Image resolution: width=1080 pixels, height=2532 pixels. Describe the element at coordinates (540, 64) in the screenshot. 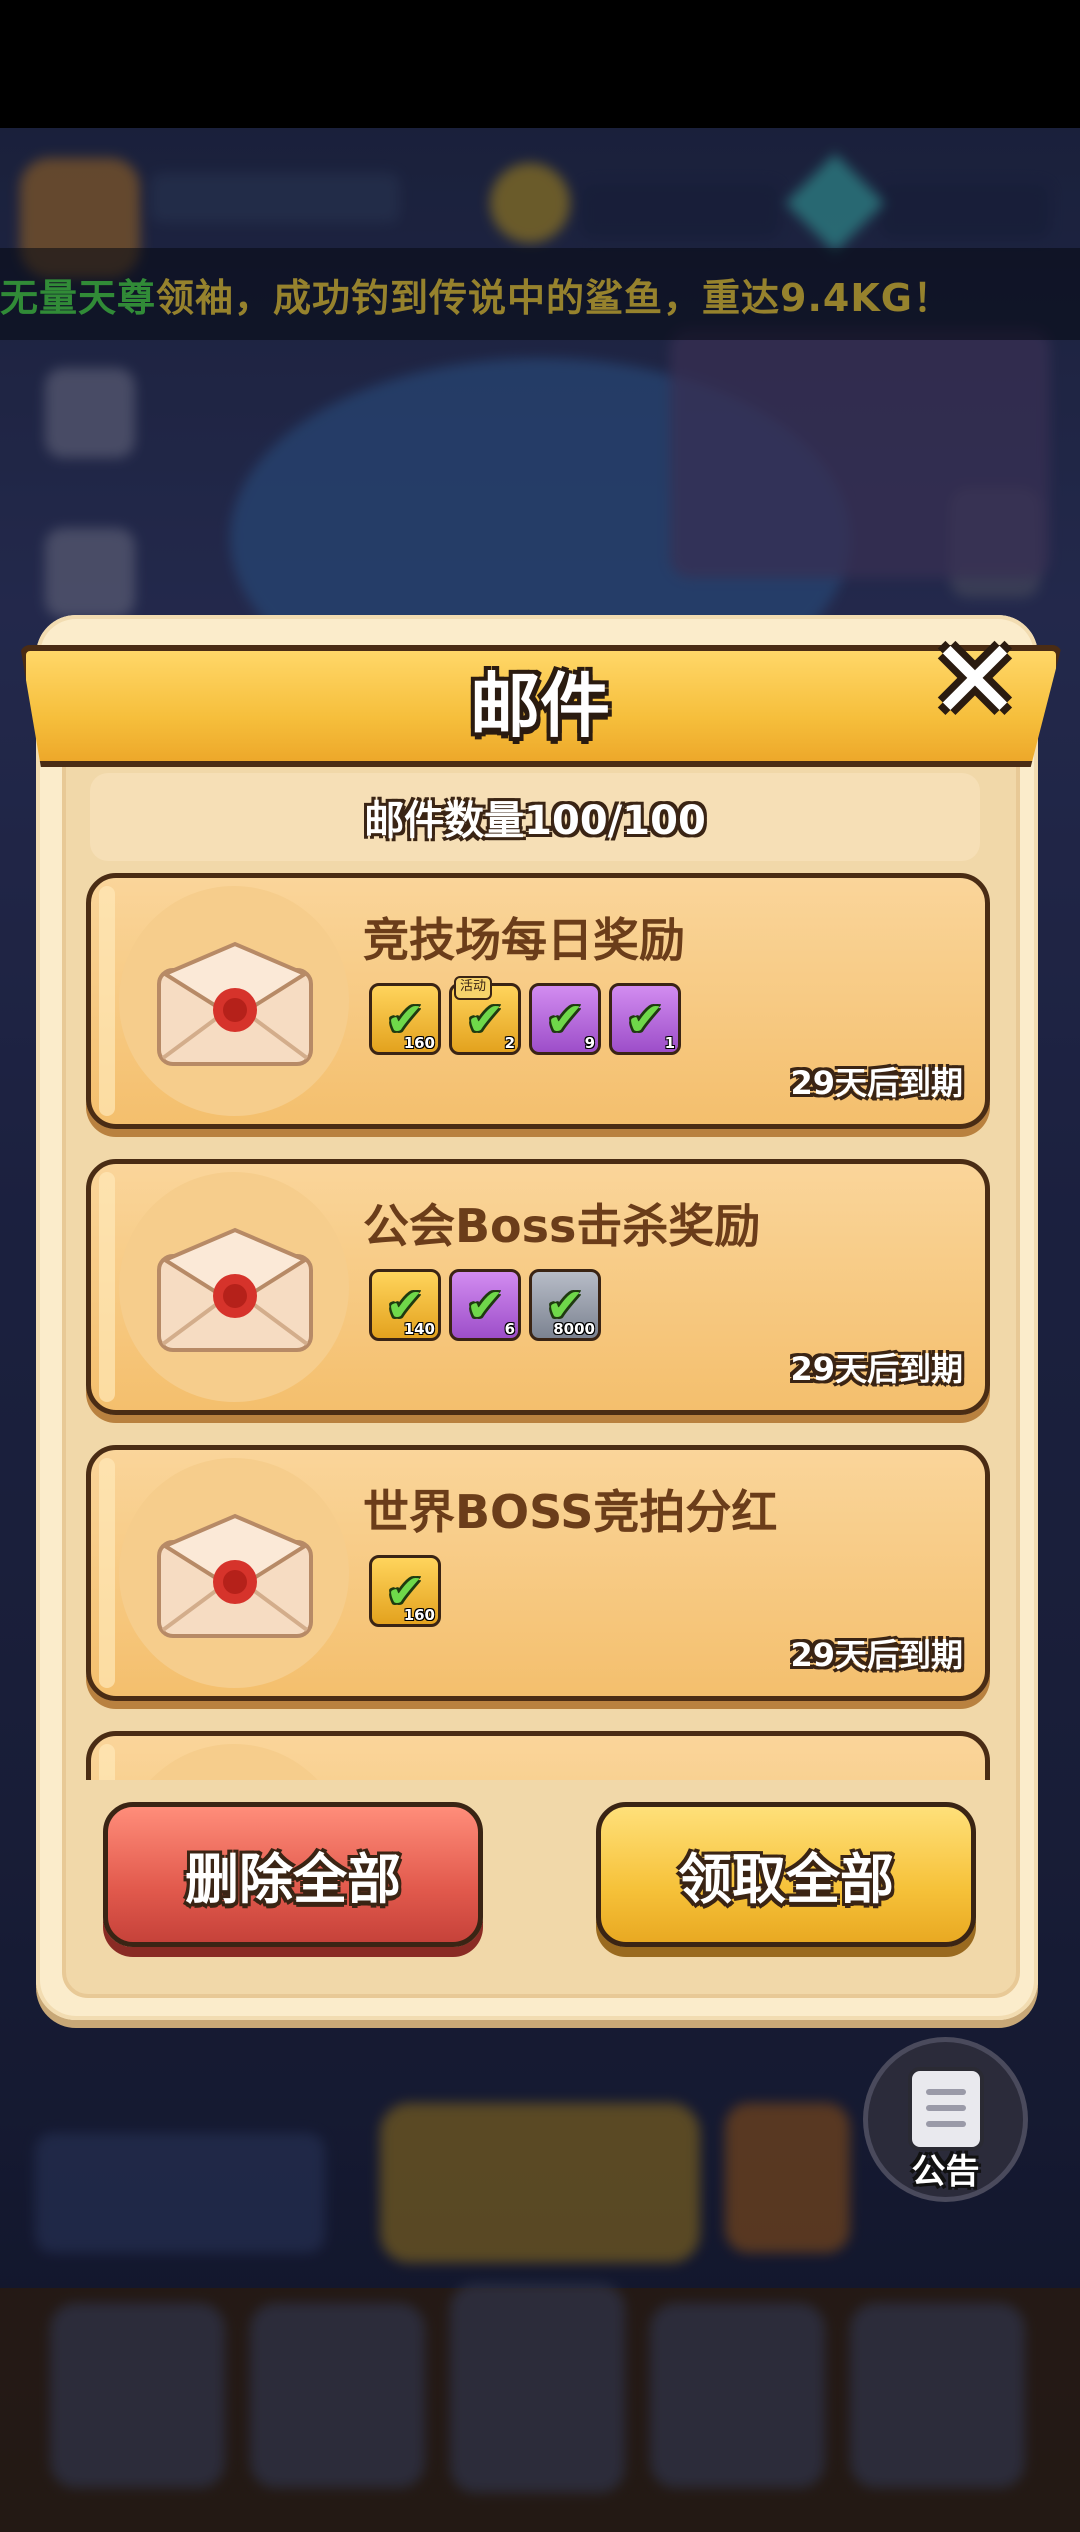

I see `status-bar-area` at that location.